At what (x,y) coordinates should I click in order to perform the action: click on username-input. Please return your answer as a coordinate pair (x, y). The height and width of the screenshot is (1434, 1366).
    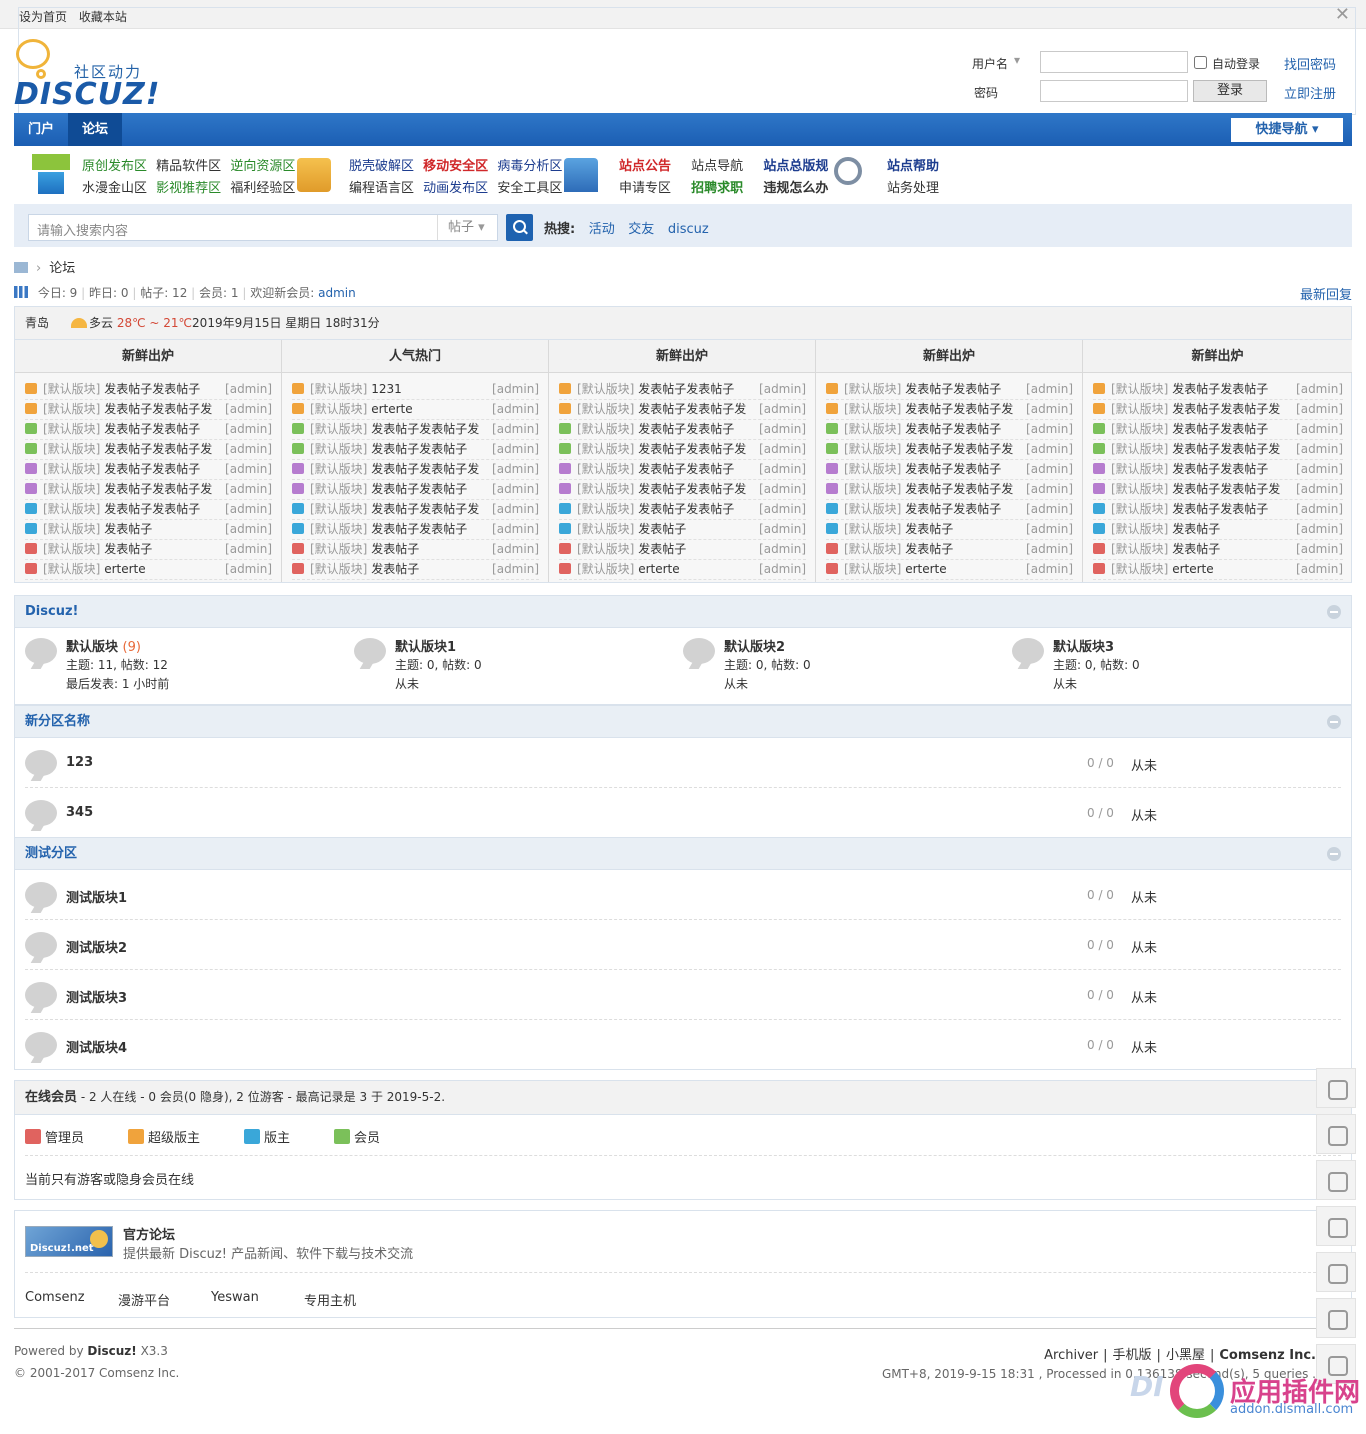
    Looking at the image, I should click on (1114, 62).